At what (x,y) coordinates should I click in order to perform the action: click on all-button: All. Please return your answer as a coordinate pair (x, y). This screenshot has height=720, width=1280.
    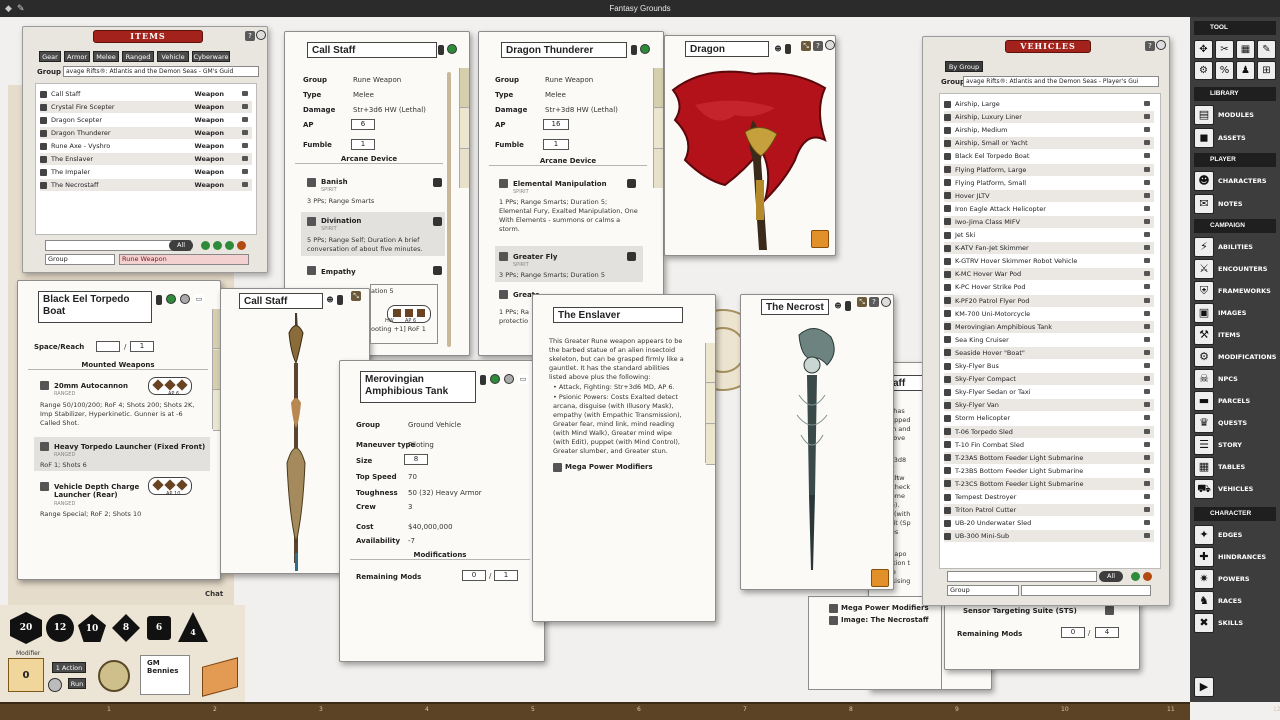
    Looking at the image, I should click on (181, 245).